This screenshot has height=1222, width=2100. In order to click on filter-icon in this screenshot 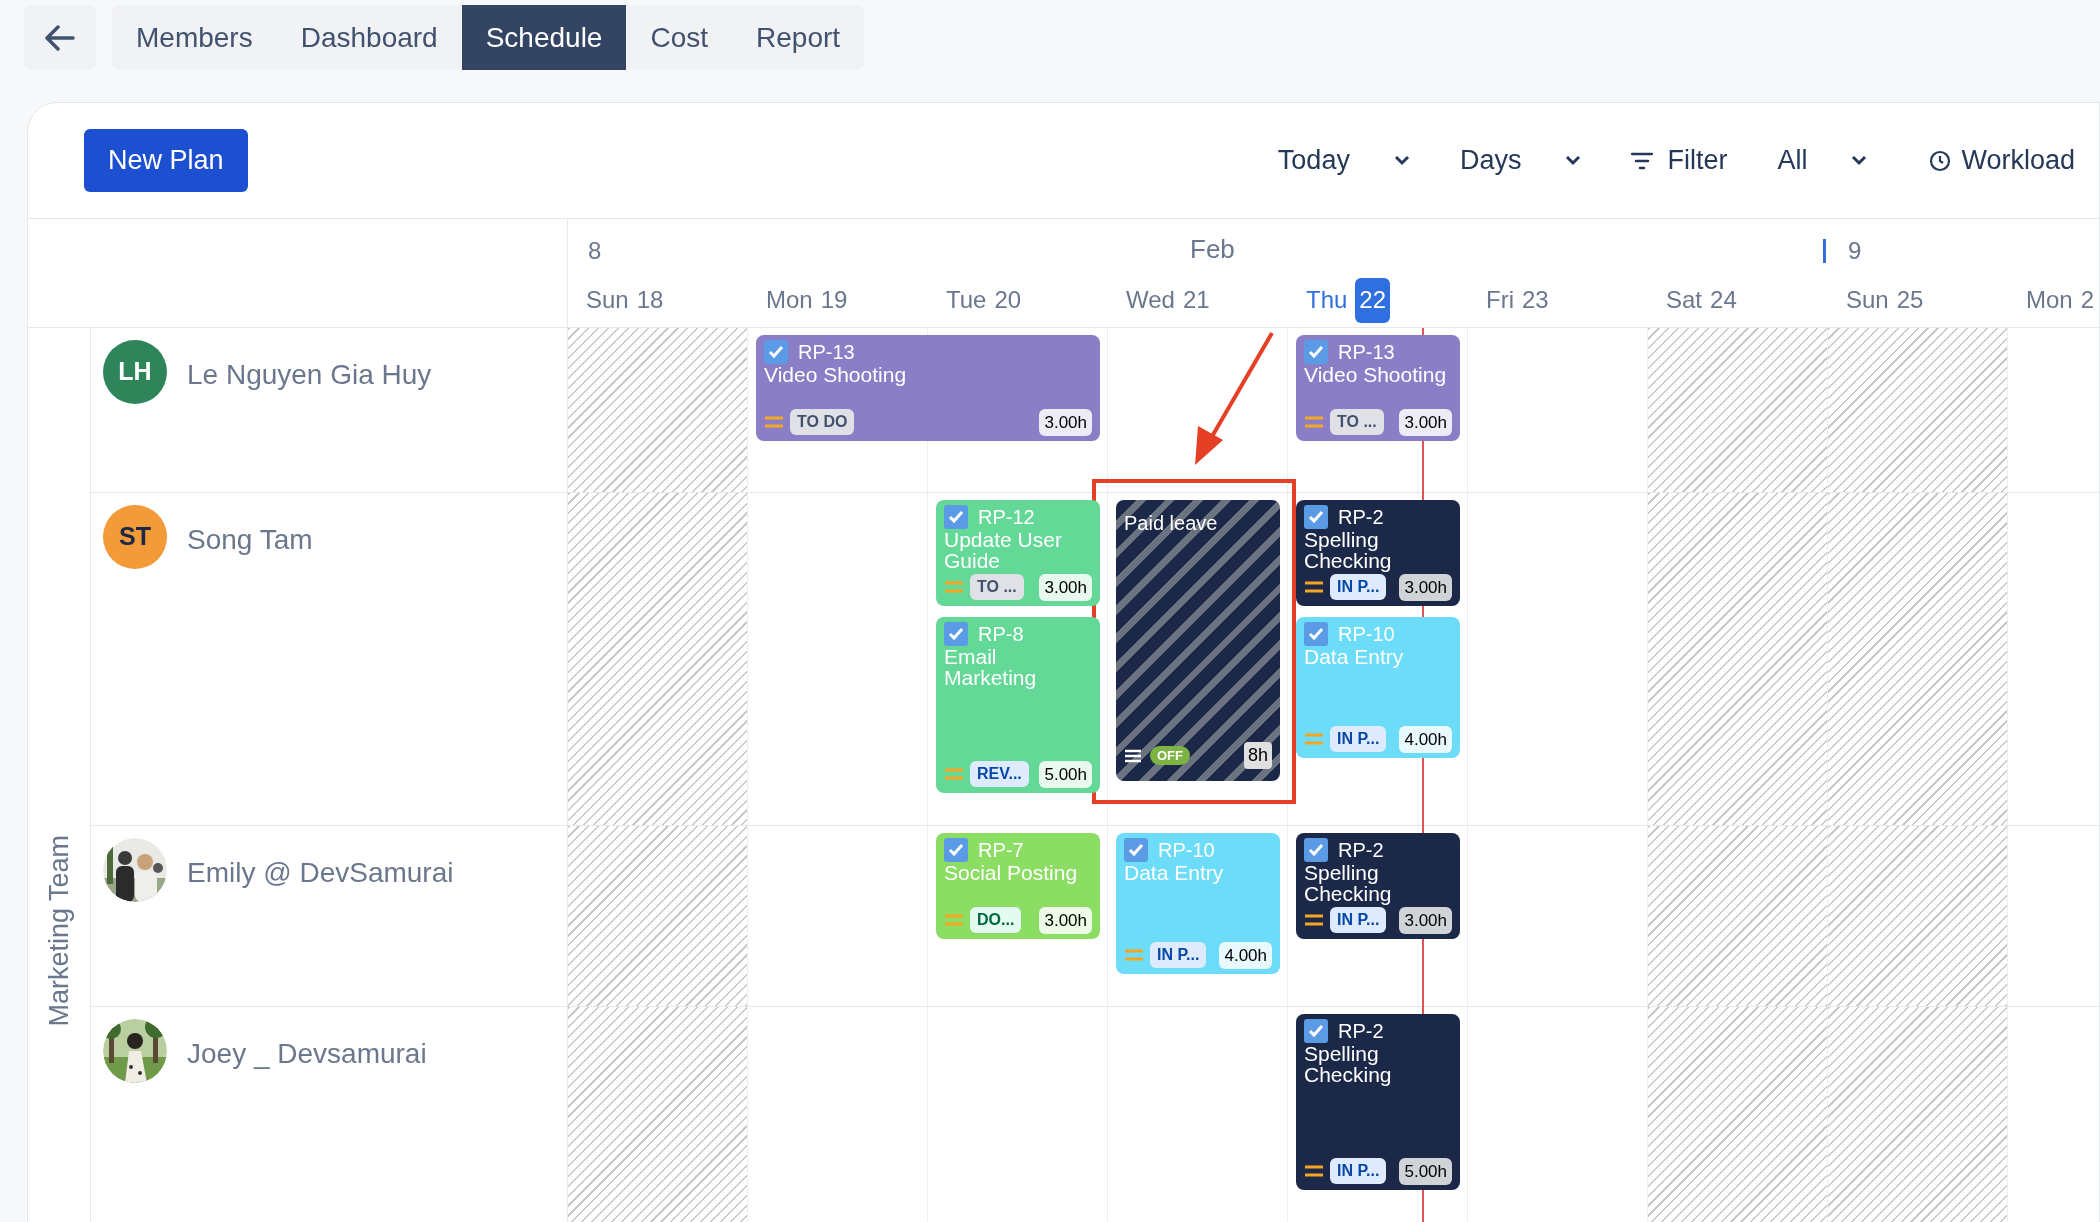, I will do `click(1642, 160)`.